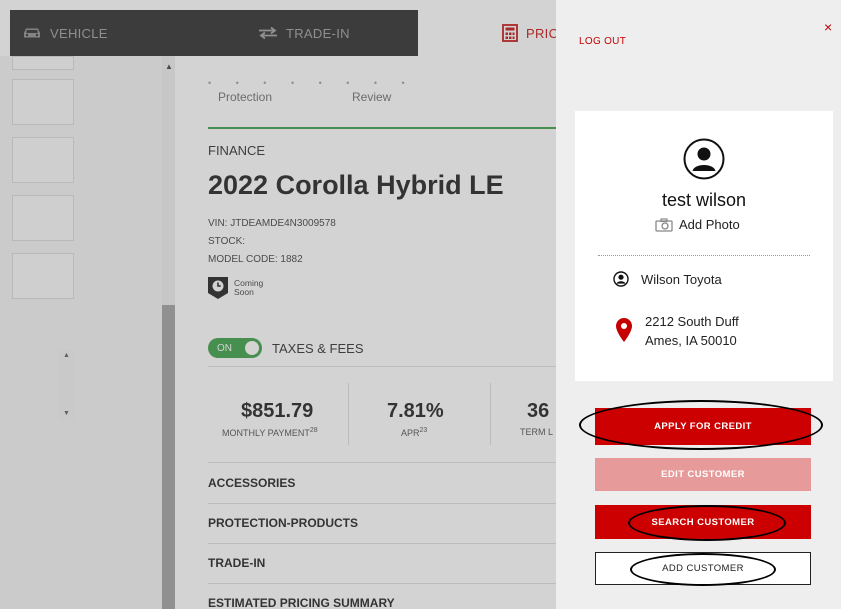  Describe the element at coordinates (703, 568) in the screenshot. I see `add-customer-button: ADD CUSTOMER` at that location.